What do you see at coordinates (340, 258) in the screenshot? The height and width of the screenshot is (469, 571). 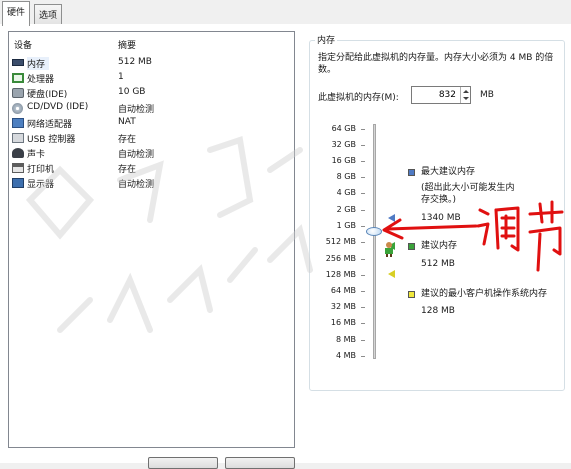 I see `scale-label: 256 MB` at bounding box center [340, 258].